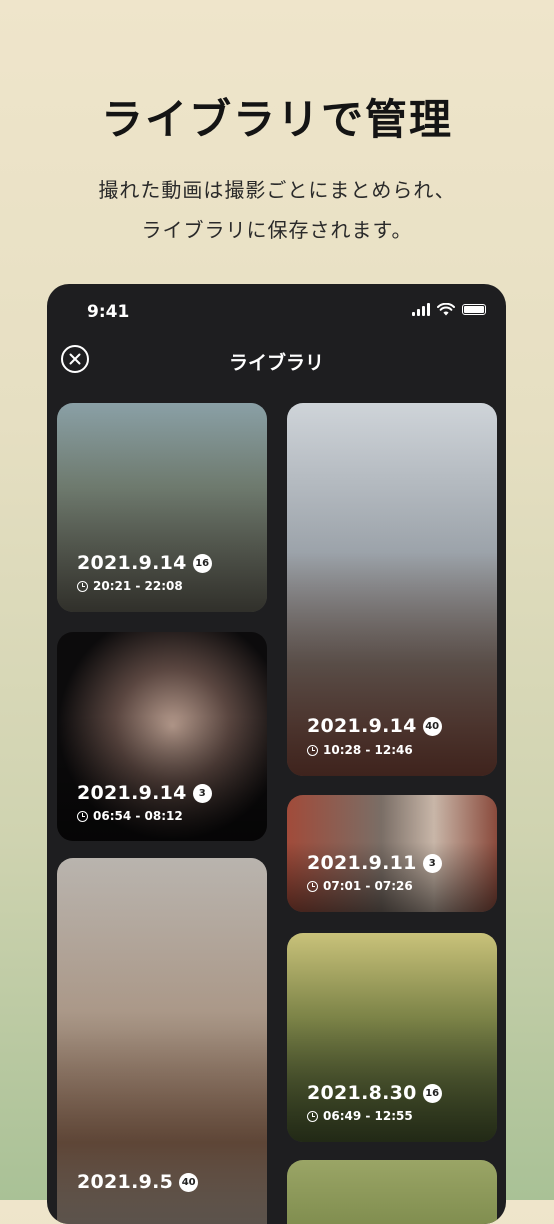 This screenshot has height=1224, width=554. What do you see at coordinates (392, 1192) in the screenshot?
I see `library-card` at bounding box center [392, 1192].